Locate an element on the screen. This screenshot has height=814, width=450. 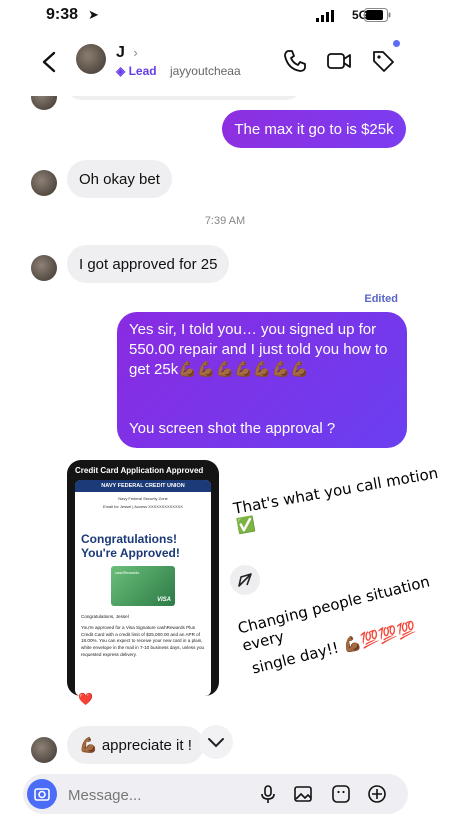
camera-button is located at coordinates (42, 794).